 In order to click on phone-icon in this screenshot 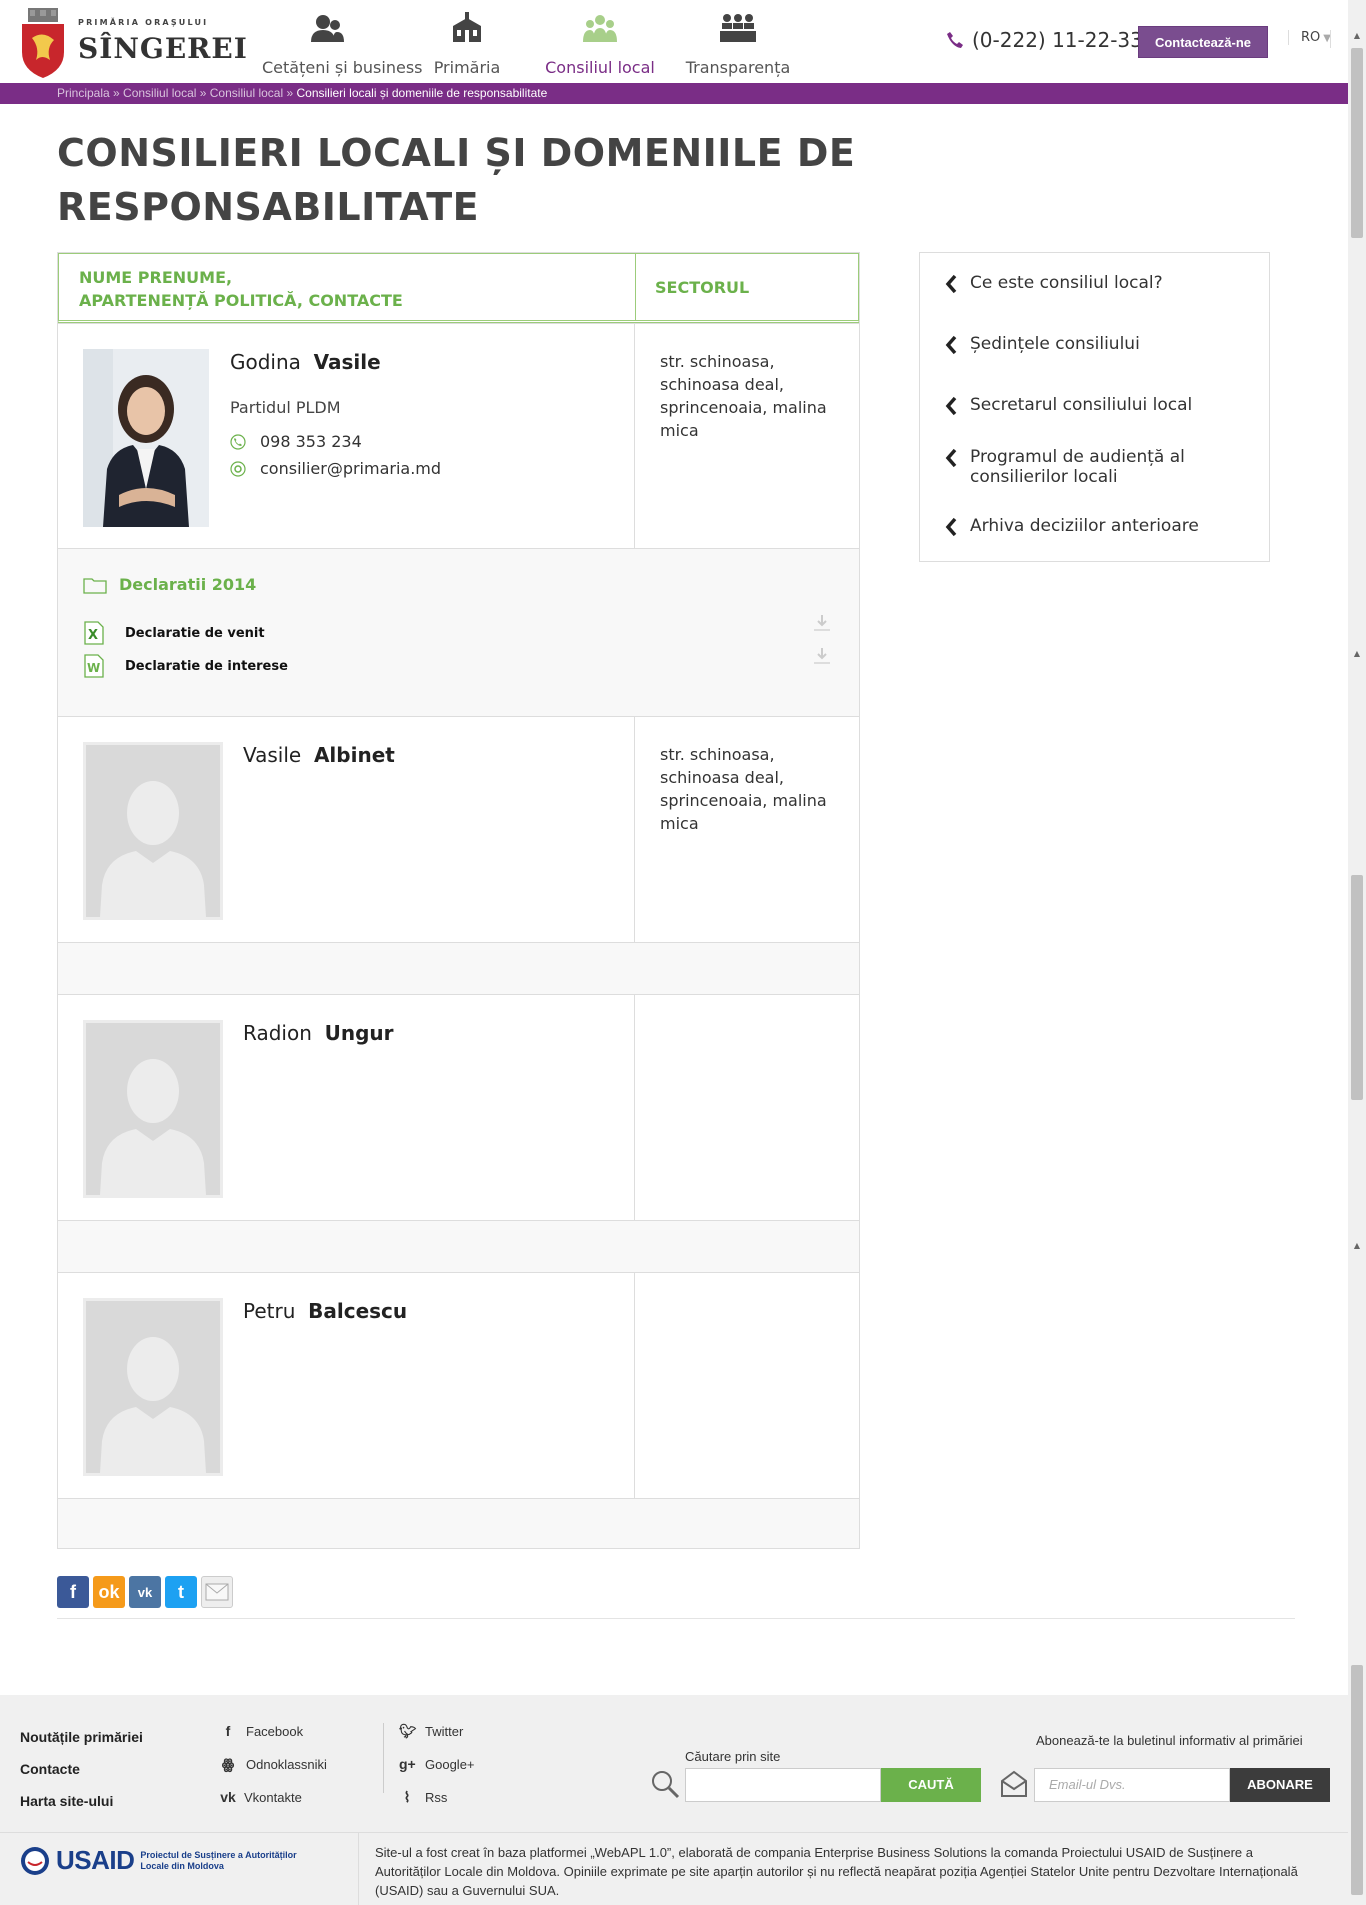, I will do `click(238, 441)`.